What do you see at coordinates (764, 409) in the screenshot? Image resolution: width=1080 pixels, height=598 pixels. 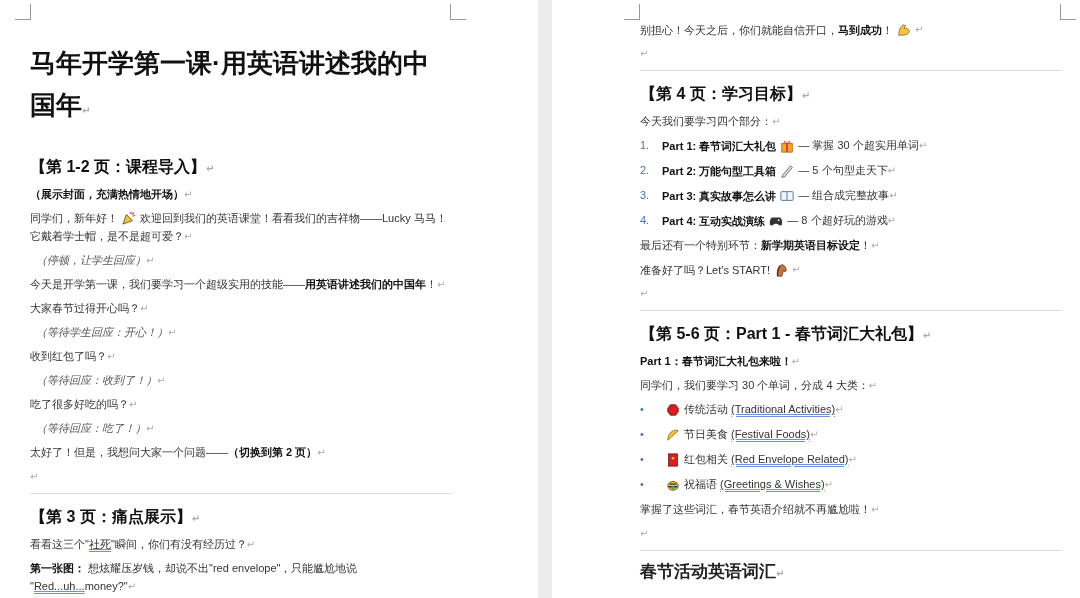 I see `list-item-text: 传统活动 (Traditional Activities)↵` at bounding box center [764, 409].